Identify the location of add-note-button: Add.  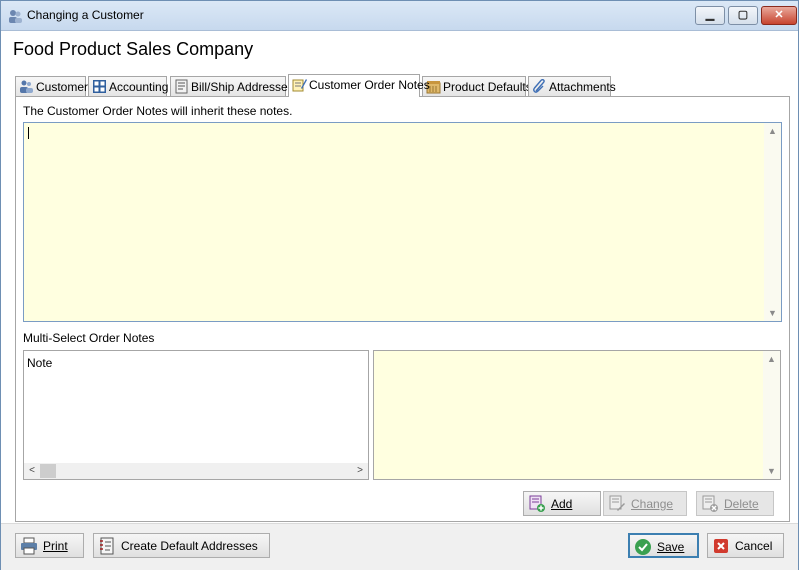
(562, 503).